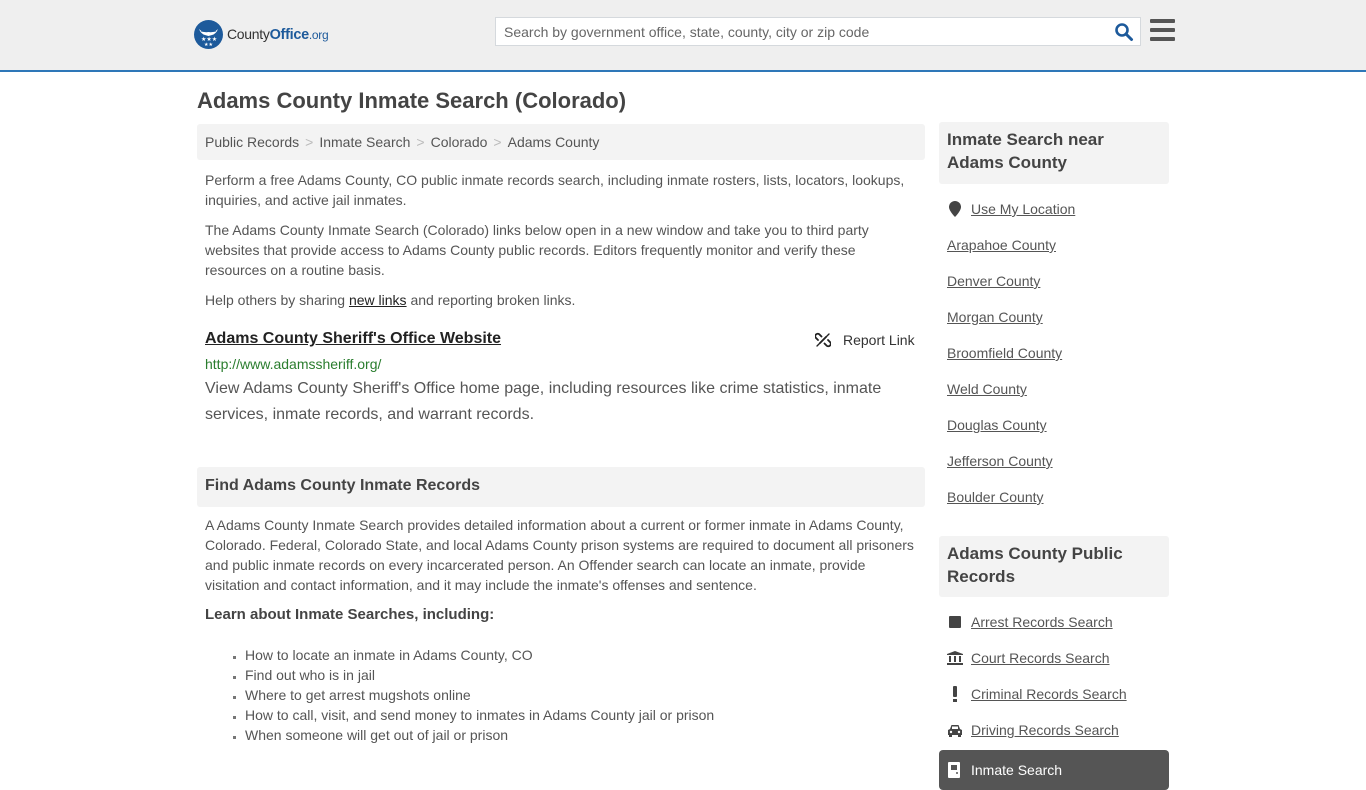 The image size is (1366, 790). I want to click on sidebar-item-driving-records: Driving Records Search, so click(1033, 730).